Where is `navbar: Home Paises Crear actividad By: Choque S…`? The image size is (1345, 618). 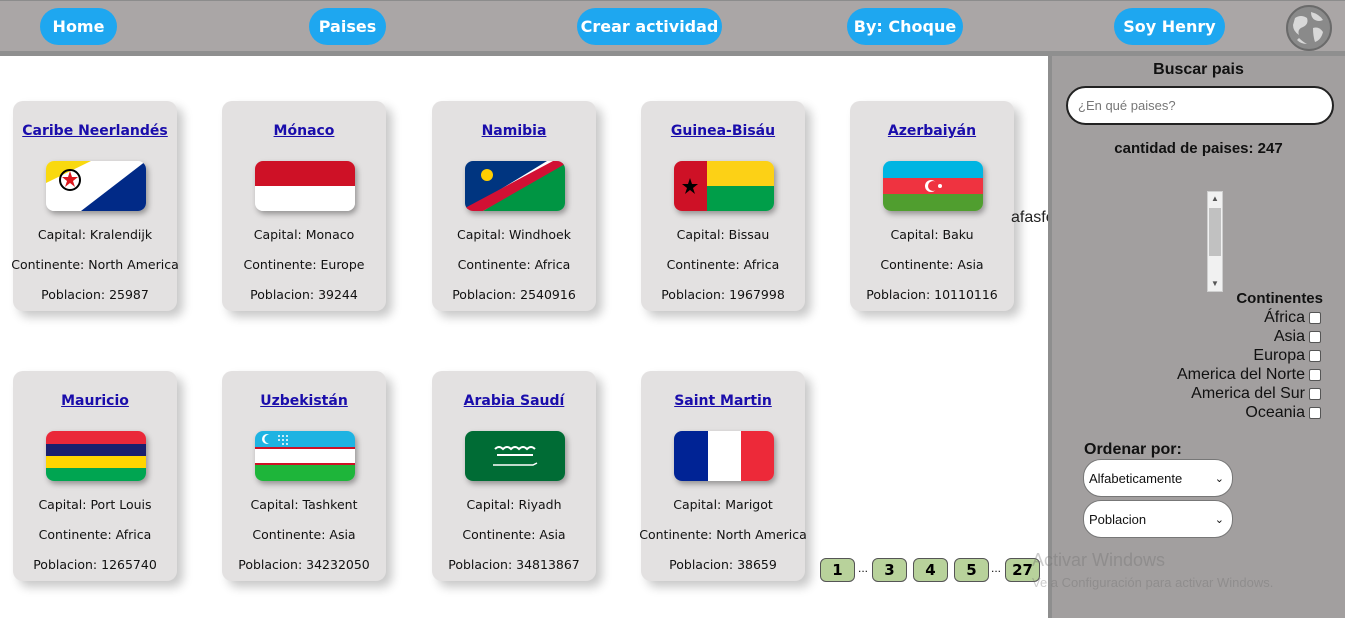
navbar: Home Paises Crear actividad By: Choque S… is located at coordinates (672, 28).